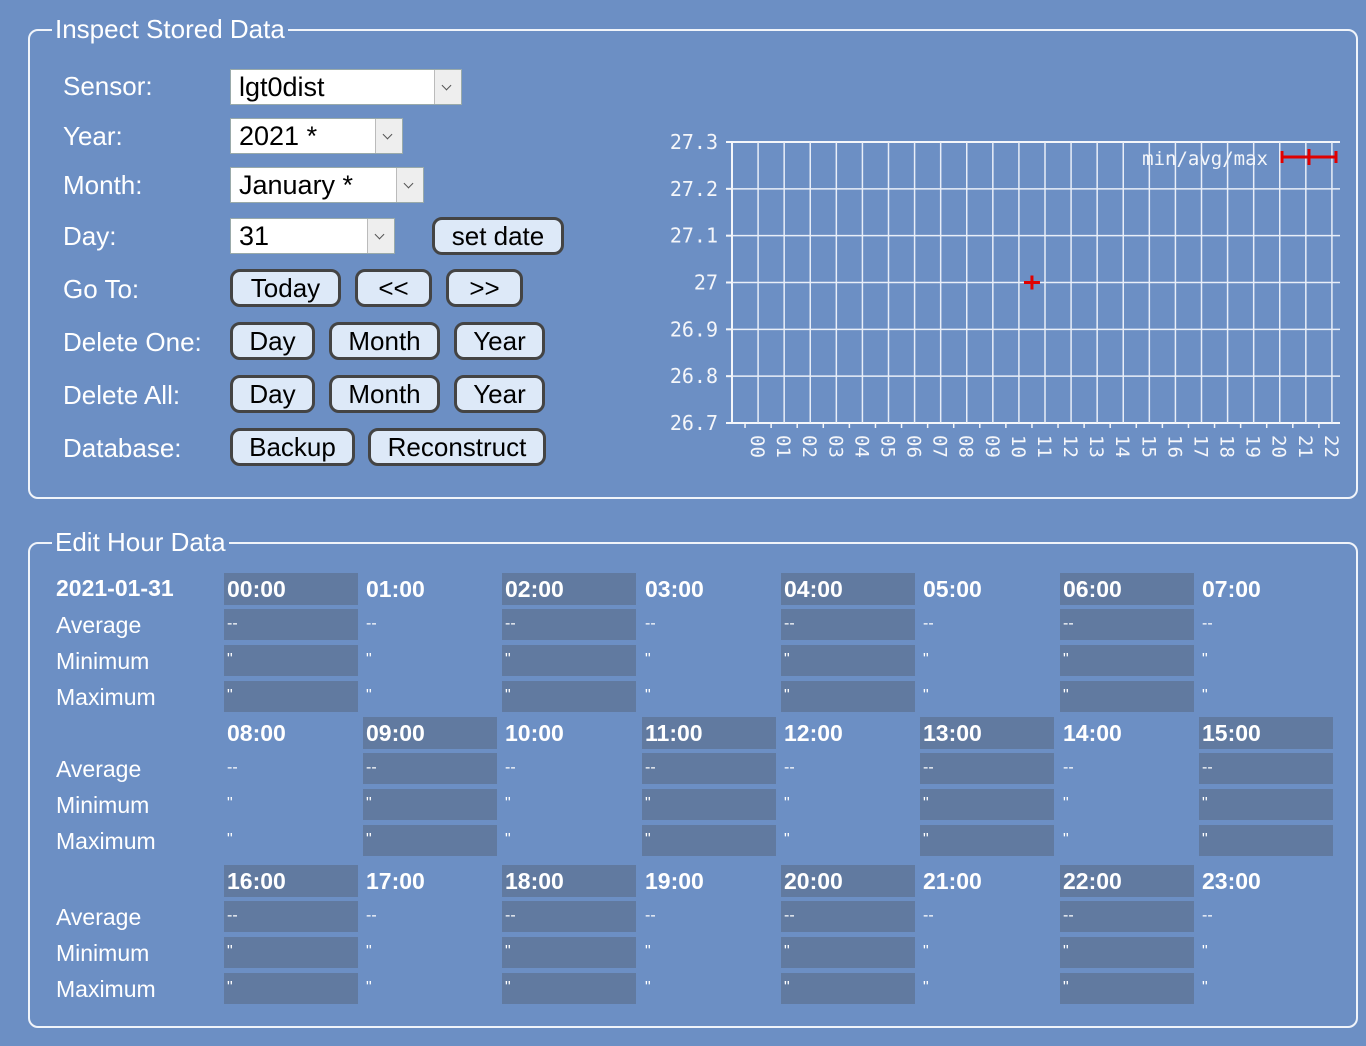  Describe the element at coordinates (291, 660) in the screenshot. I see `hour-minimum-0: "` at that location.